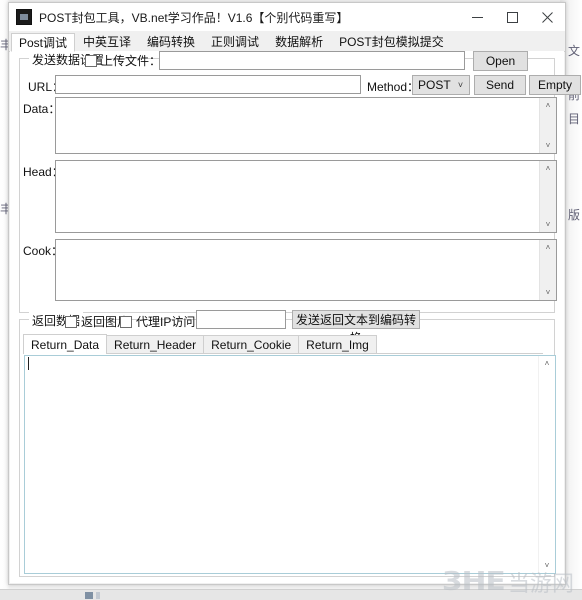 The height and width of the screenshot is (600, 582). I want to click on close-button, so click(547, 17).